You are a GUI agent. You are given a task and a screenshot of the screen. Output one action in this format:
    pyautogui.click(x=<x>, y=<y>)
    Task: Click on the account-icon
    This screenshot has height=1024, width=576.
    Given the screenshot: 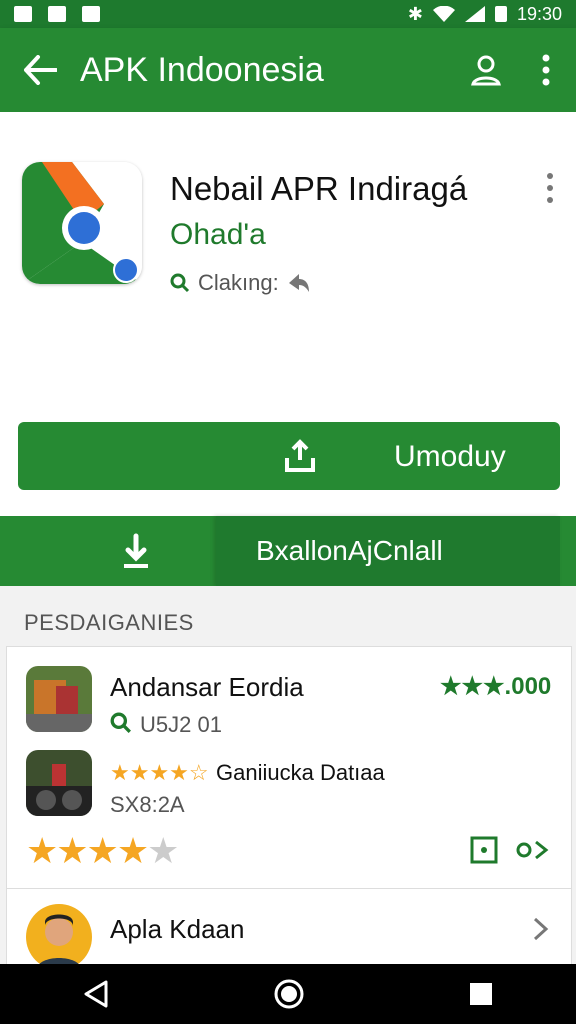 What is the action you would take?
    pyautogui.click(x=486, y=70)
    